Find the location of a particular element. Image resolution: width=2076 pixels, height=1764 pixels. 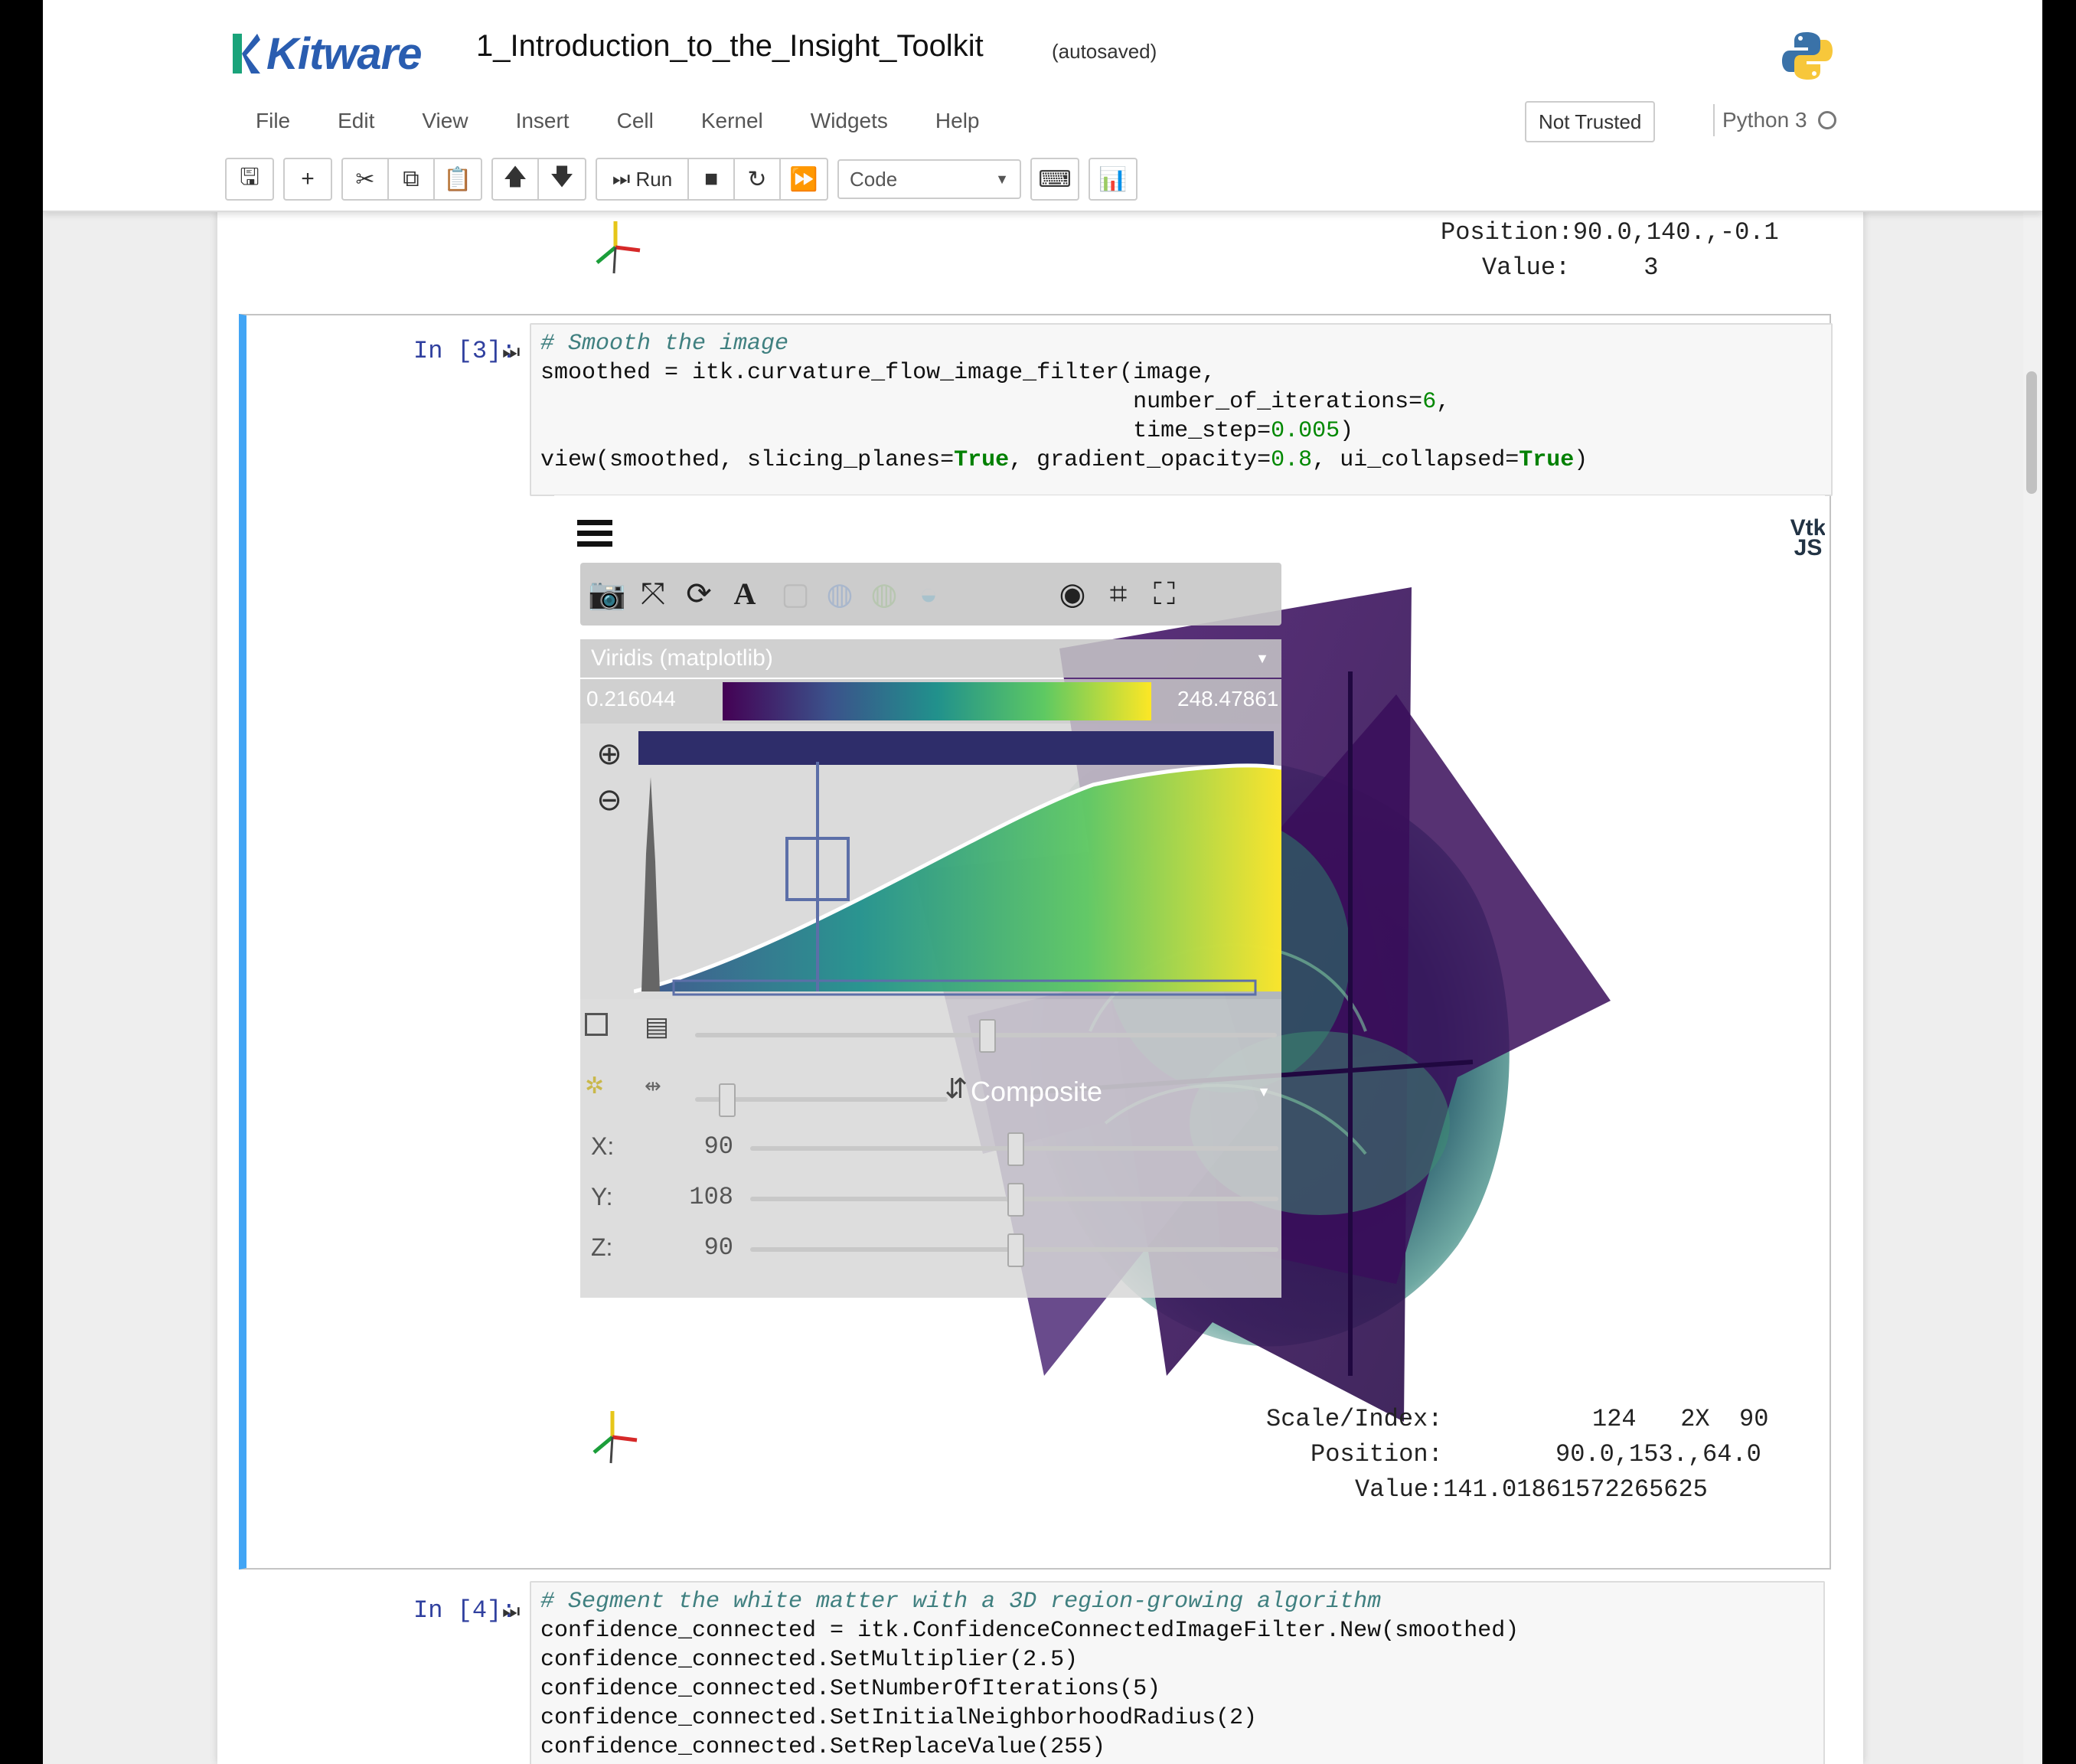

restart-button: ↻ is located at coordinates (758, 179).